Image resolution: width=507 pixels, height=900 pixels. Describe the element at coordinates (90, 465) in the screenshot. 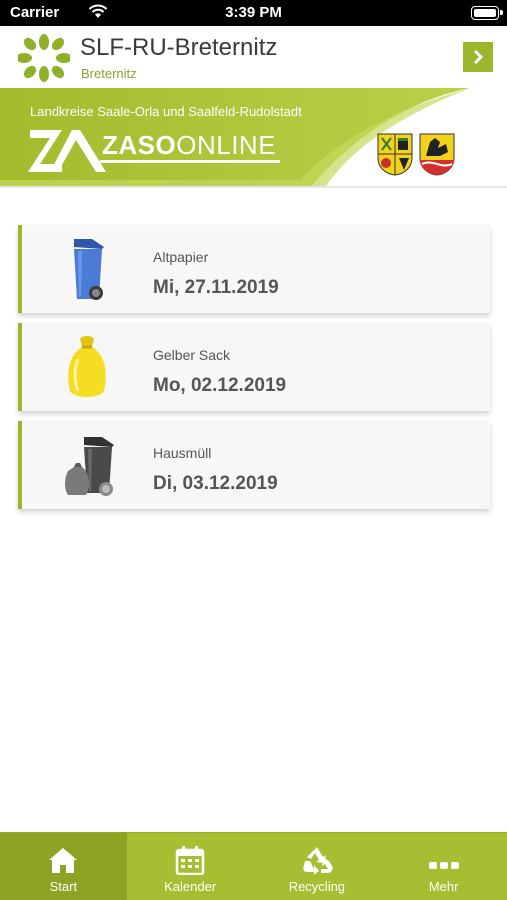

I see `black-bin-icon` at that location.